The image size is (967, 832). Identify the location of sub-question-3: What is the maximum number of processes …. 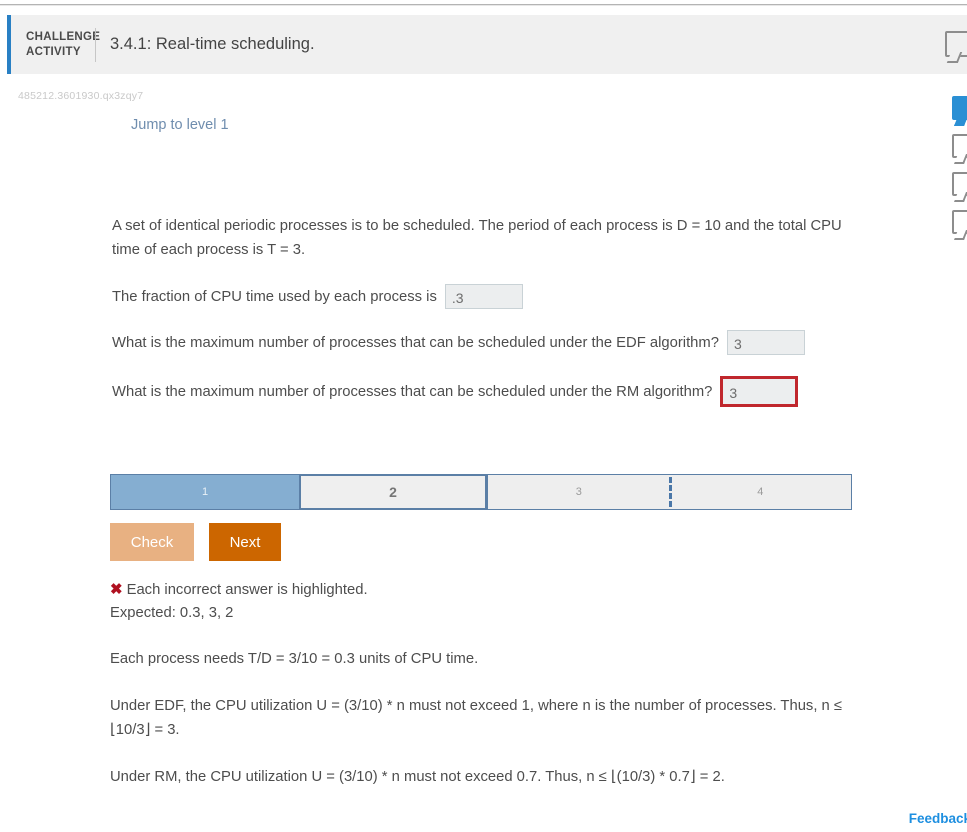
(482, 391).